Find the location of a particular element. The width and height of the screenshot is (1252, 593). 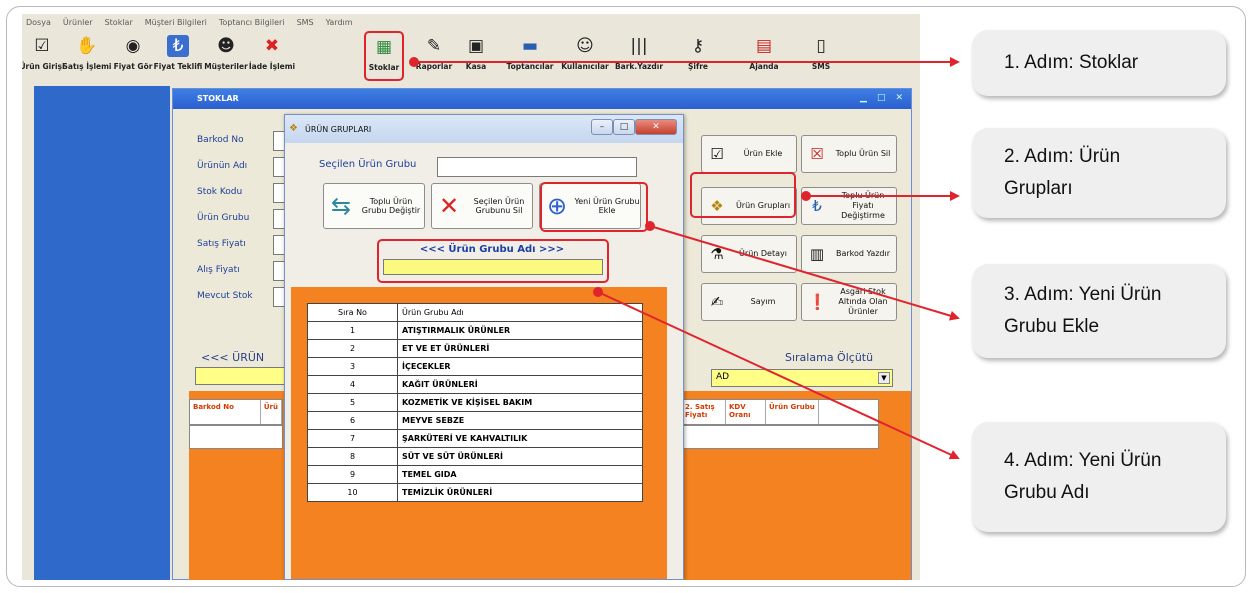

key-icon: ⚷ is located at coordinates (698, 46).